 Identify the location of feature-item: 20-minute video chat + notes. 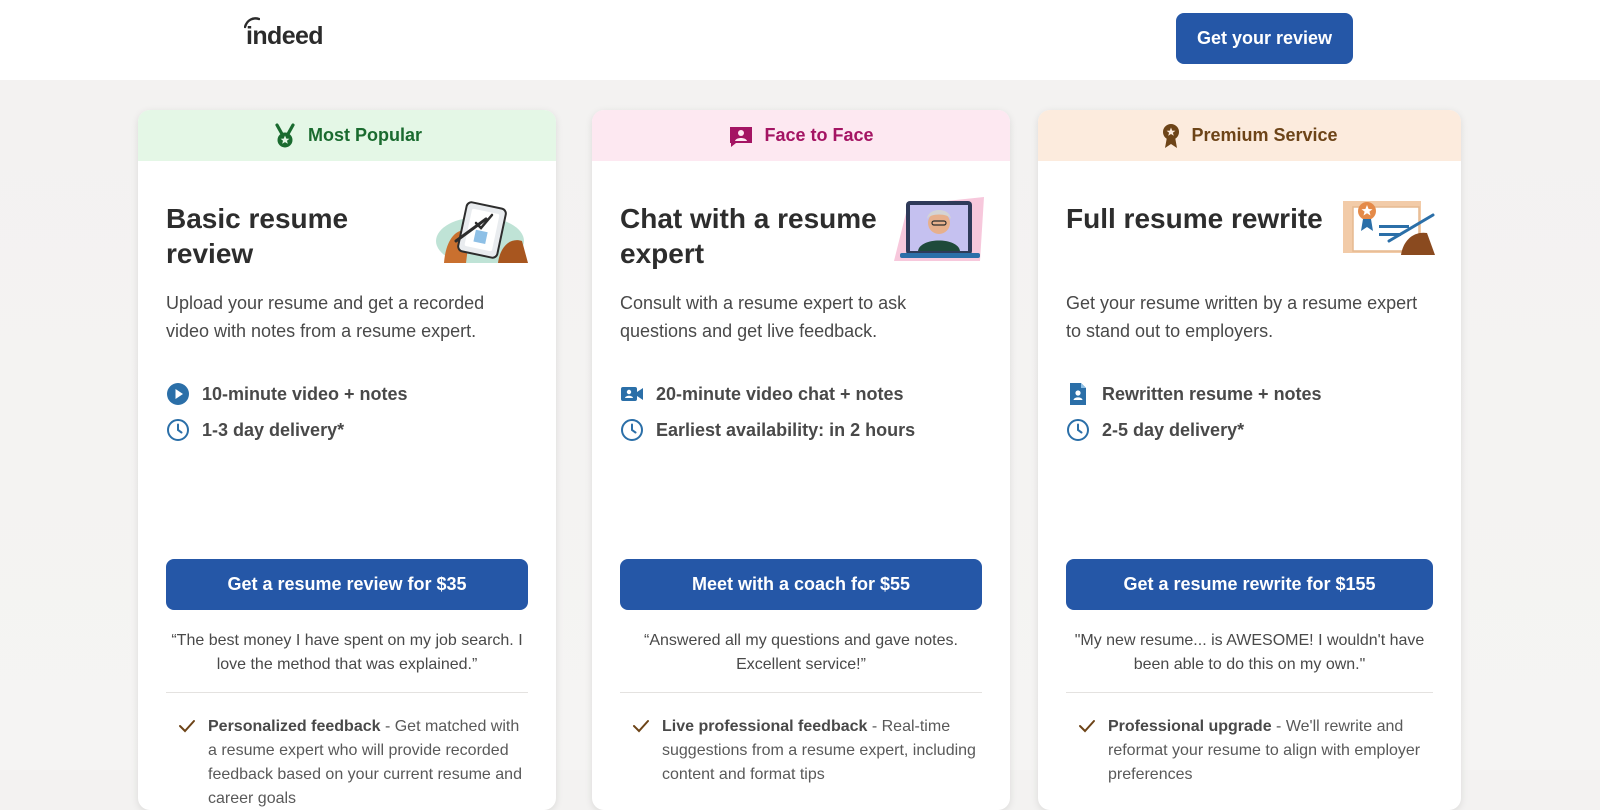
(767, 394).